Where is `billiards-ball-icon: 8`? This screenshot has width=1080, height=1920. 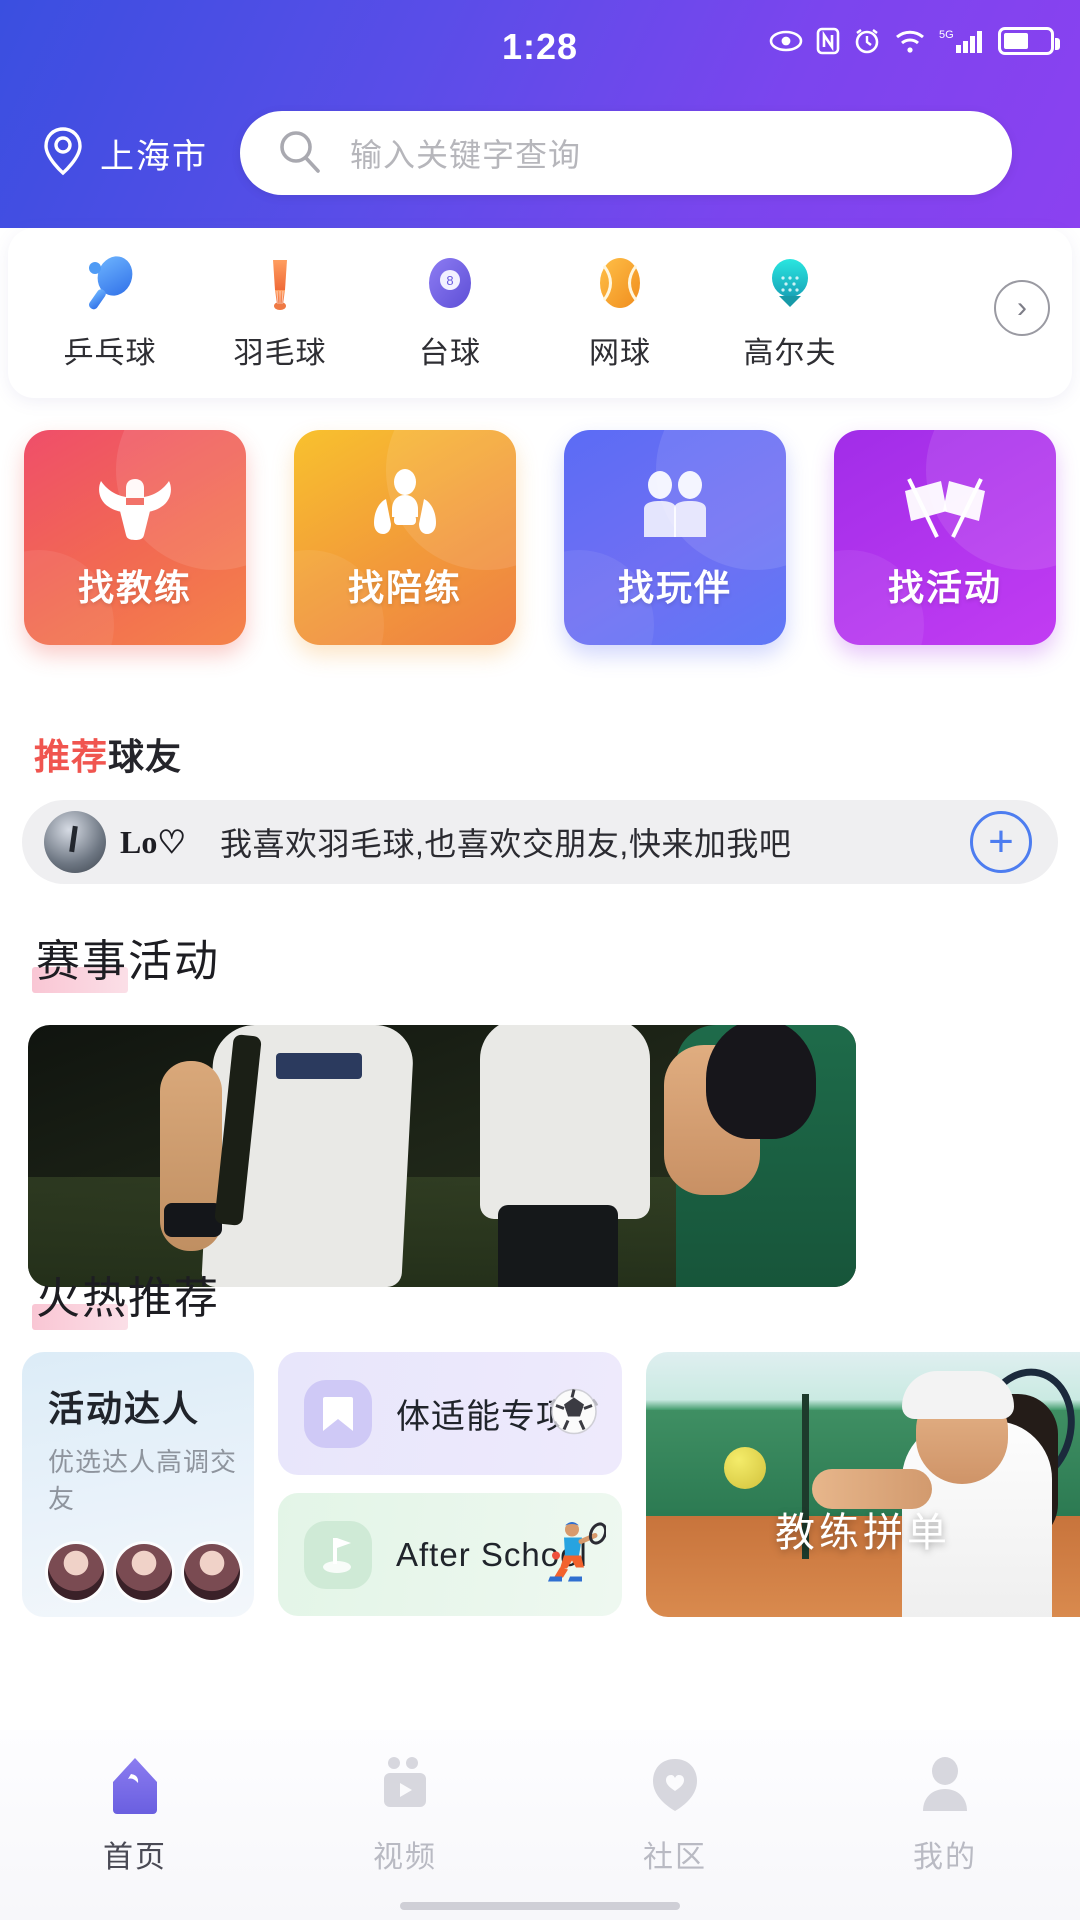 billiards-ball-icon: 8 is located at coordinates (450, 283).